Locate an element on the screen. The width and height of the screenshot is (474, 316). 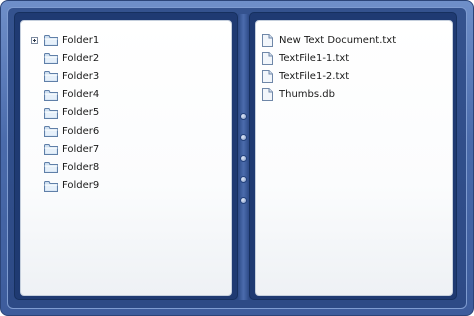
tree-item: Folder6 is located at coordinates (64, 131).